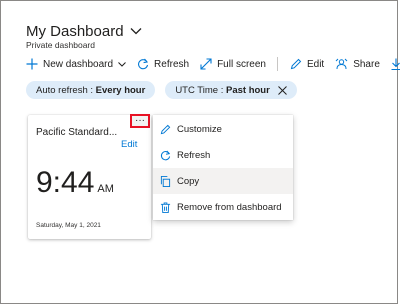 Image resolution: width=400 pixels, height=306 pixels. I want to click on new-dashboard-label: New dashboard, so click(78, 64).